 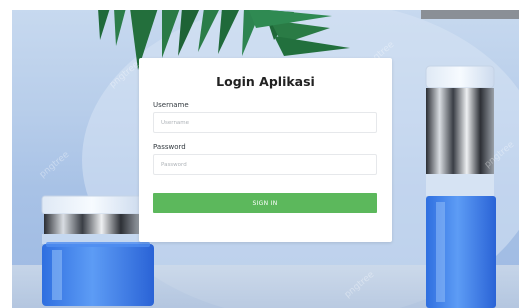 I want to click on cosmetic-jar, so click(x=97, y=250).